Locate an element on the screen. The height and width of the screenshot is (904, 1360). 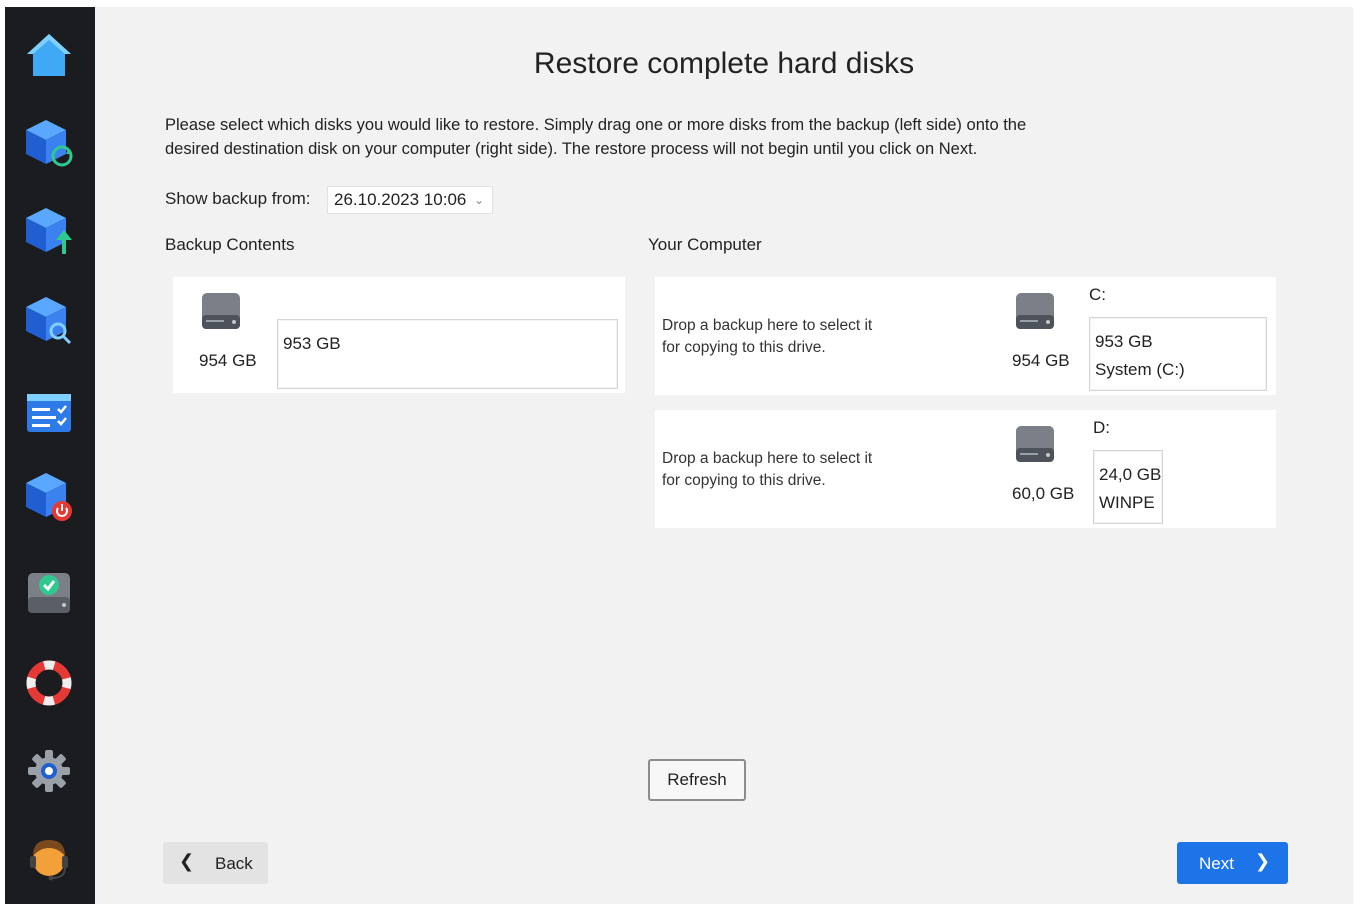
back-button-label: Back is located at coordinates (234, 863).